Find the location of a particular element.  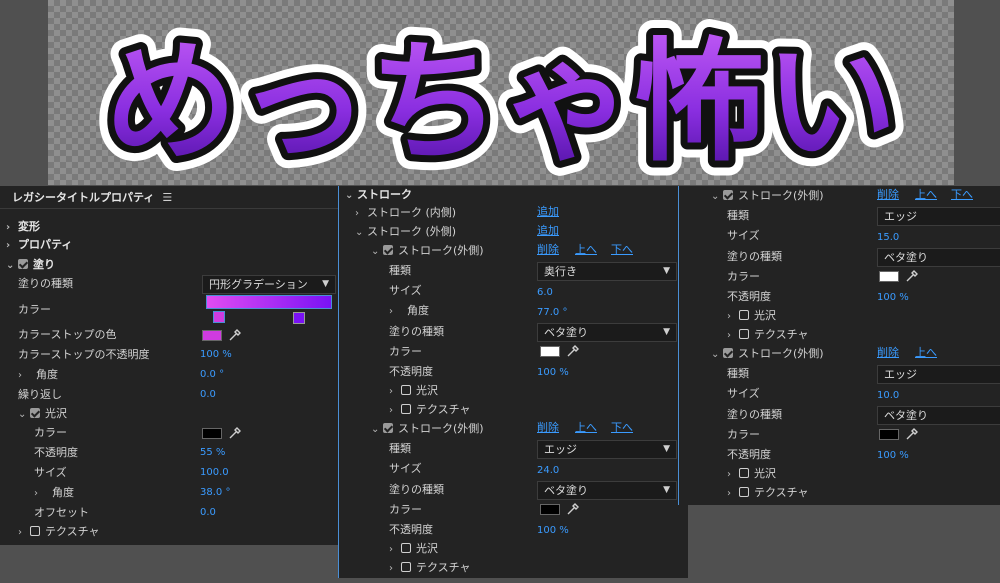

fill-checkbox is located at coordinates (23, 264).